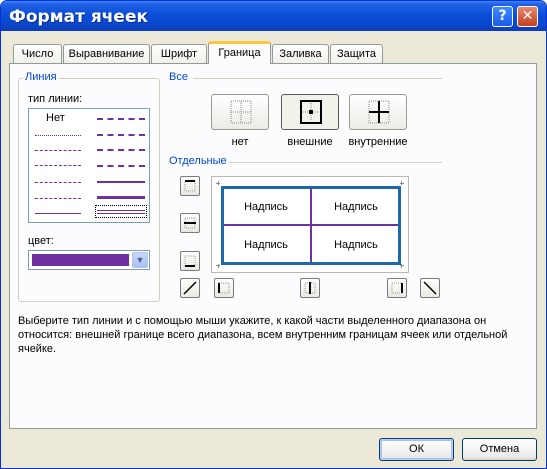 The width and height of the screenshot is (547, 469). What do you see at coordinates (80, 260) in the screenshot?
I see `selected-color-swatch` at bounding box center [80, 260].